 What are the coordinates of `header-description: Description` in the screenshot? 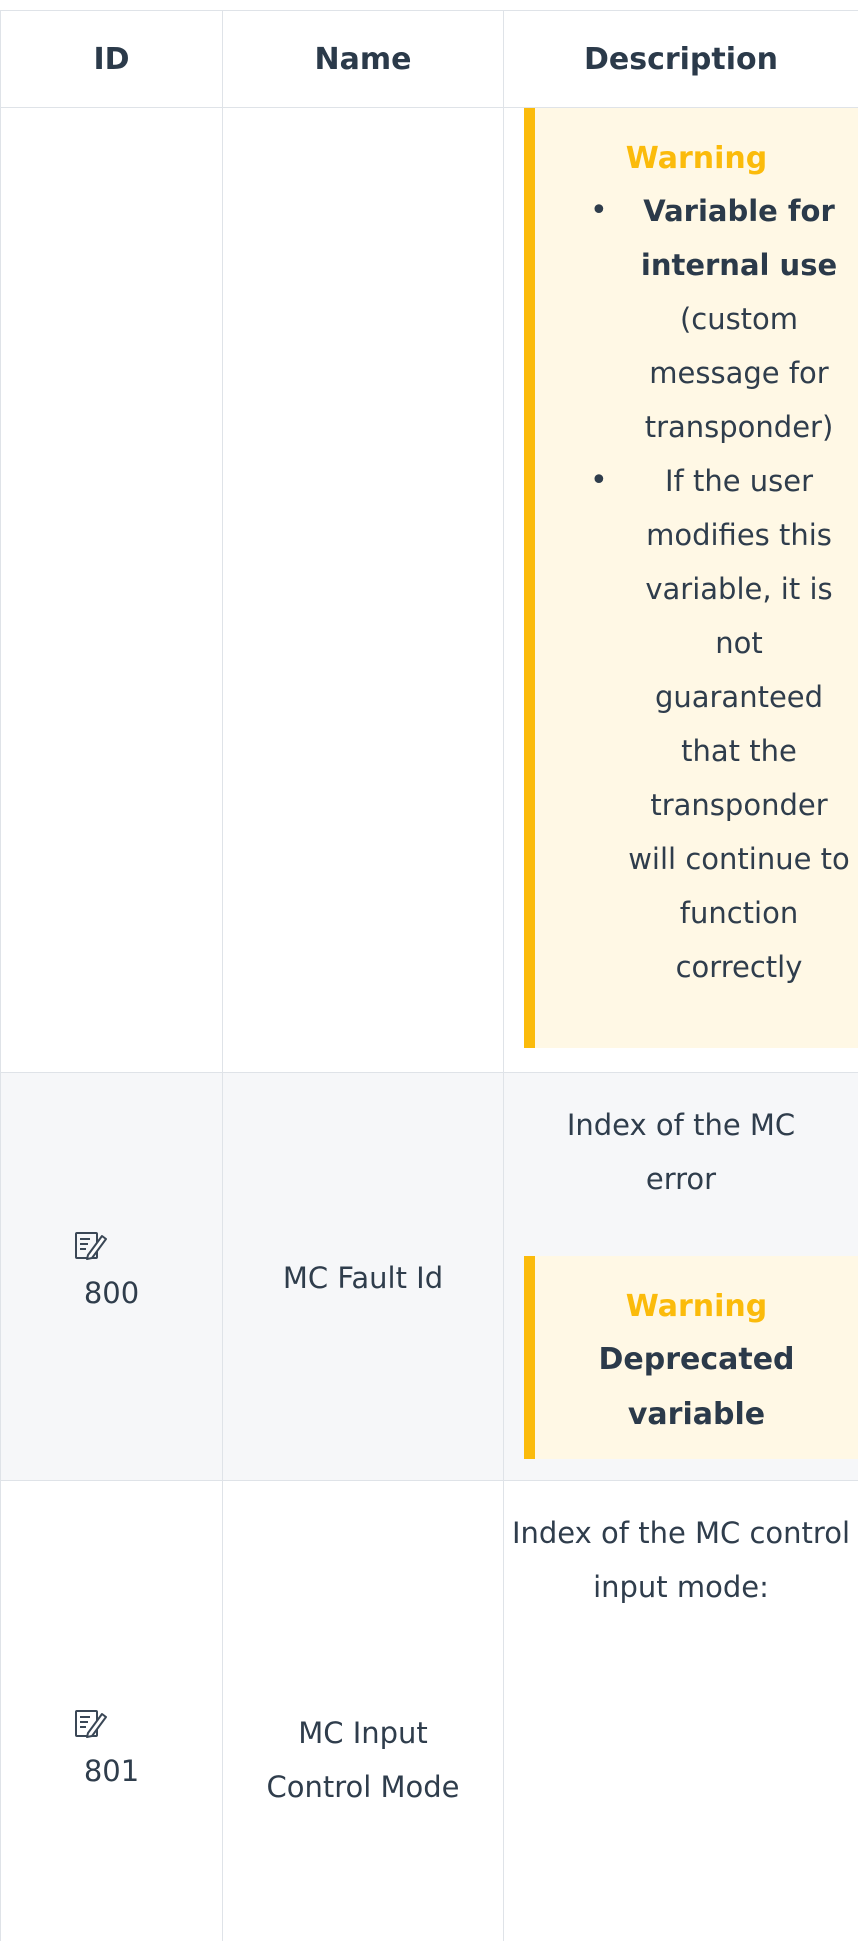 It's located at (681, 59).